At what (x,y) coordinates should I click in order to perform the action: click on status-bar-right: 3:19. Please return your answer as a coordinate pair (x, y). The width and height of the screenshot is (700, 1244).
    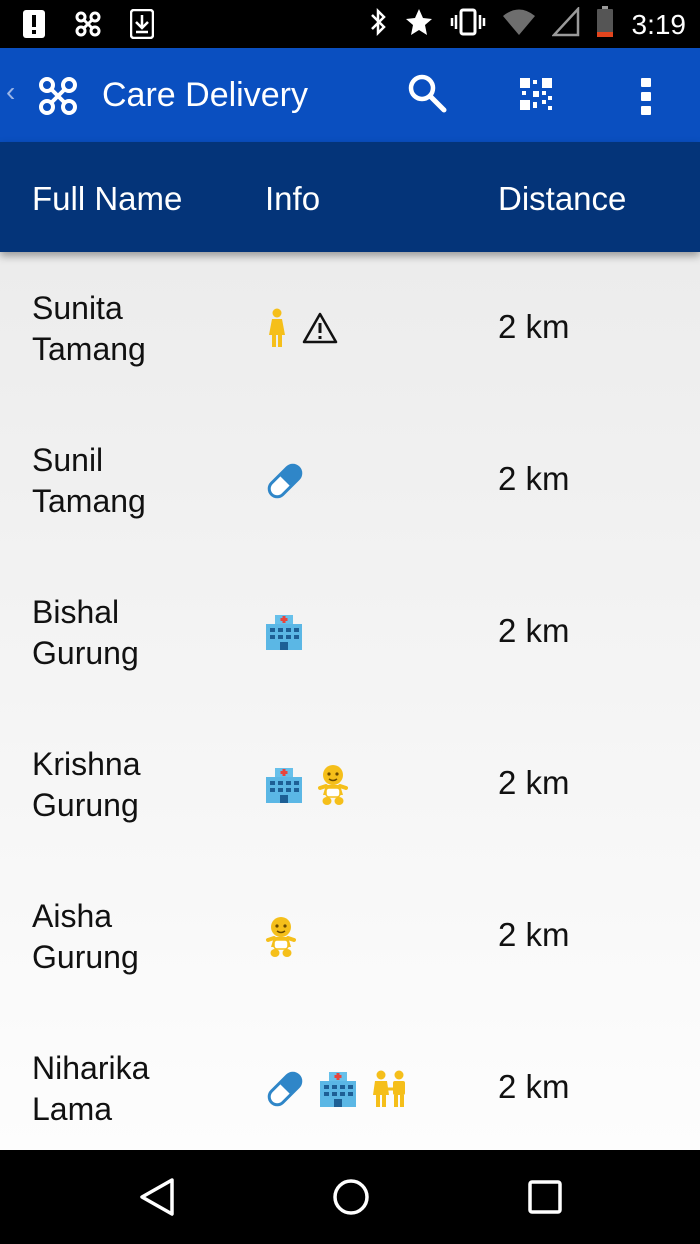
    Looking at the image, I should click on (527, 24).